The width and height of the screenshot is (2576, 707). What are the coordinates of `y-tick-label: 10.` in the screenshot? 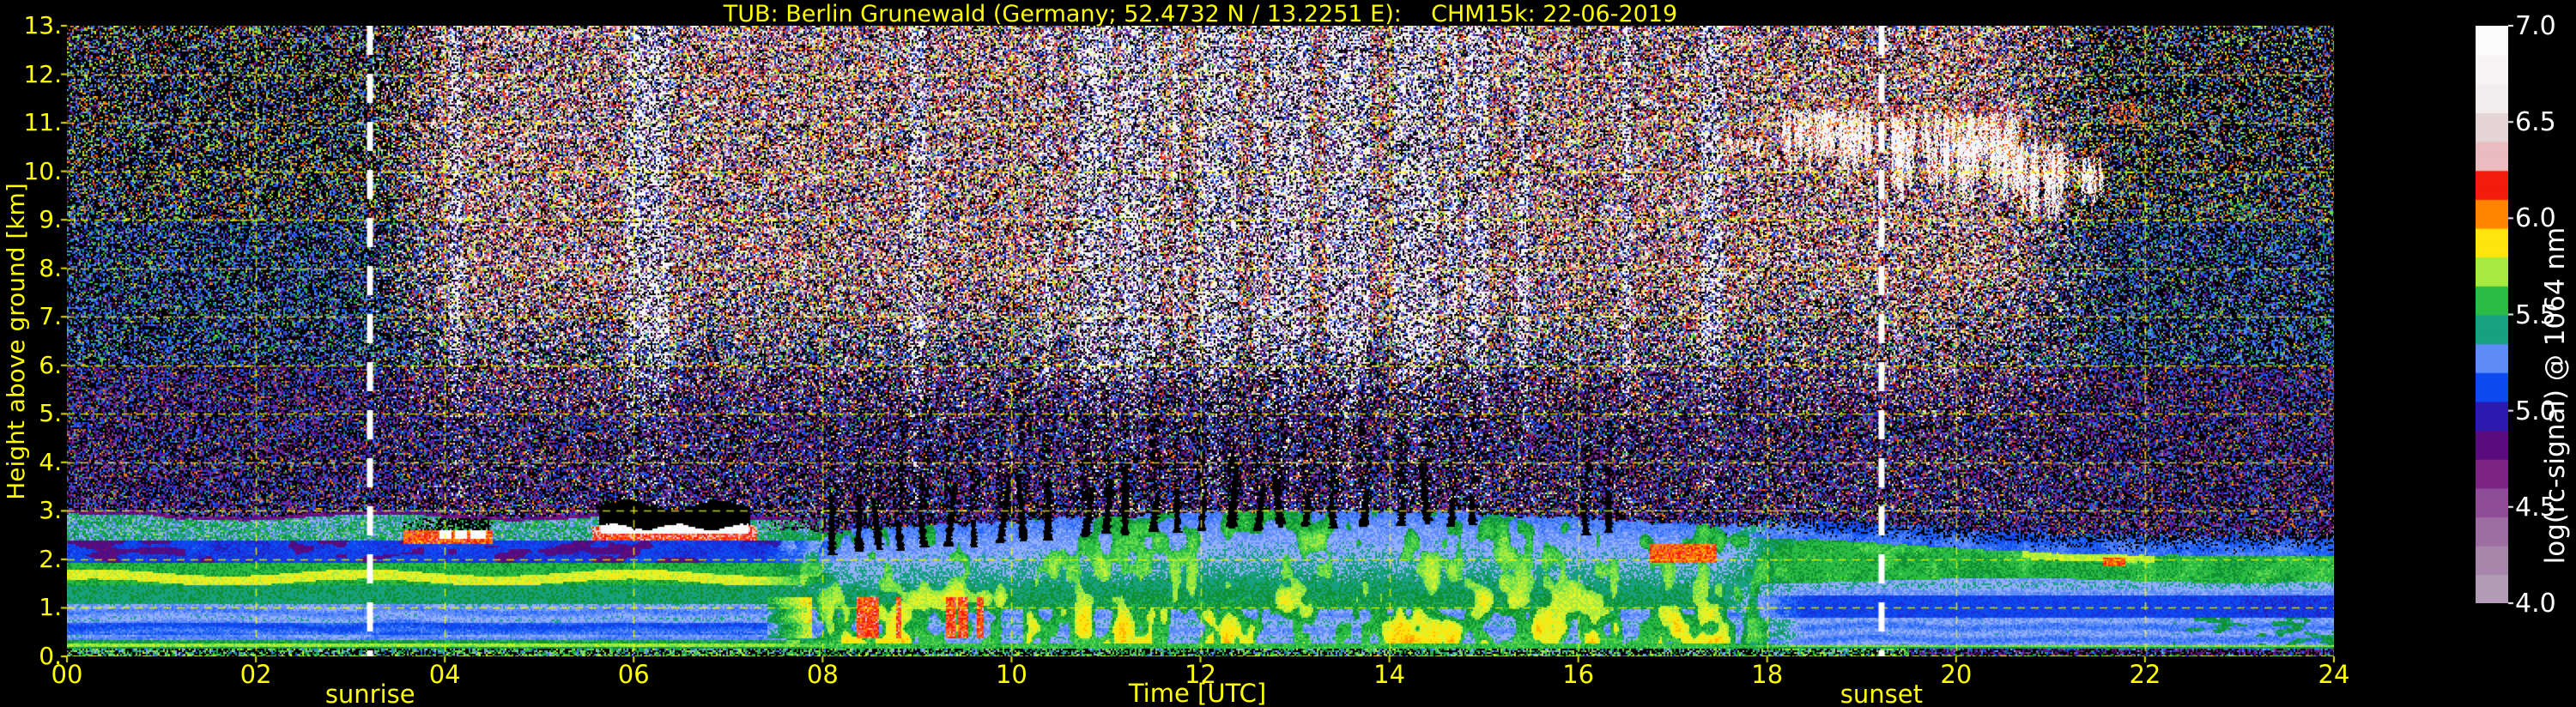 It's located at (42, 171).